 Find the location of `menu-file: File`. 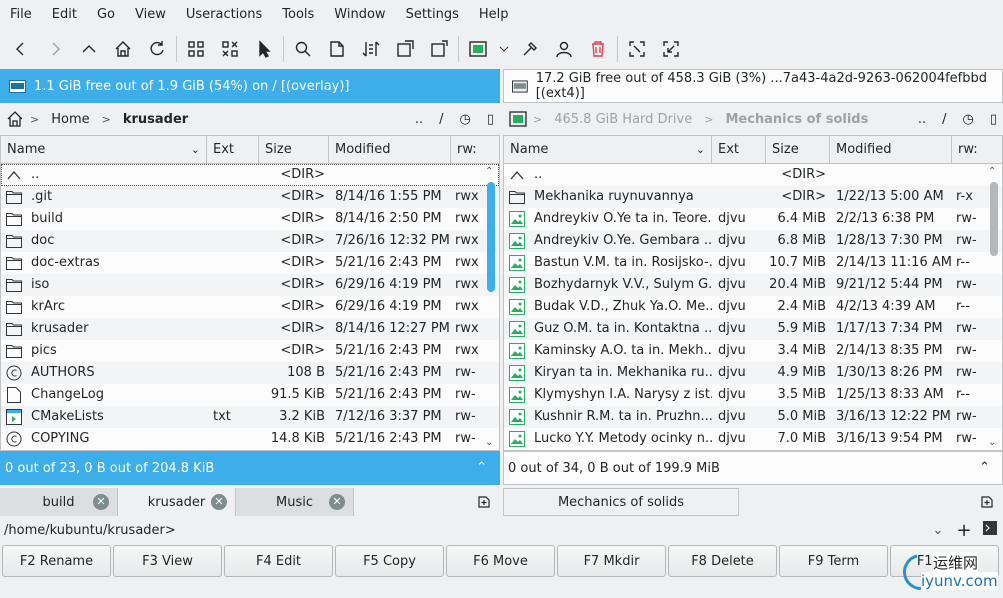

menu-file: File is located at coordinates (21, 15).